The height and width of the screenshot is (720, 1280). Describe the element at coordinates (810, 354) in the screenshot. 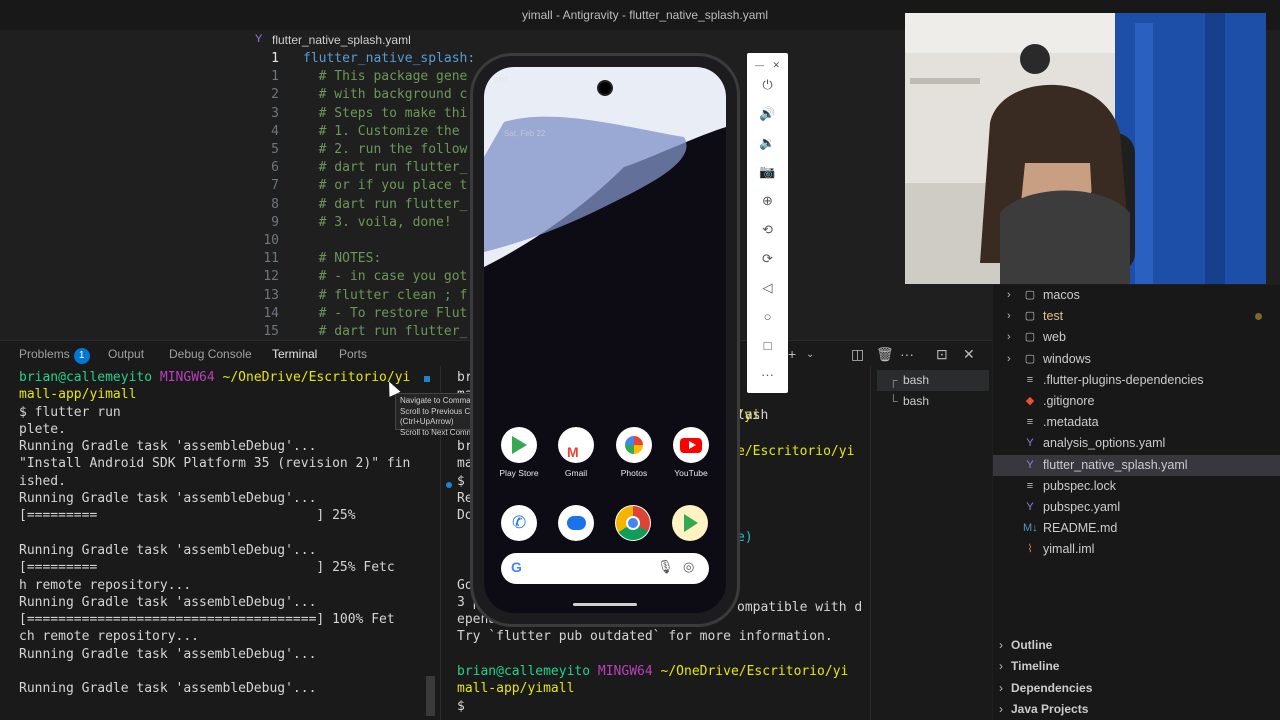

I see `chevron-down-icon: ⌄` at that location.